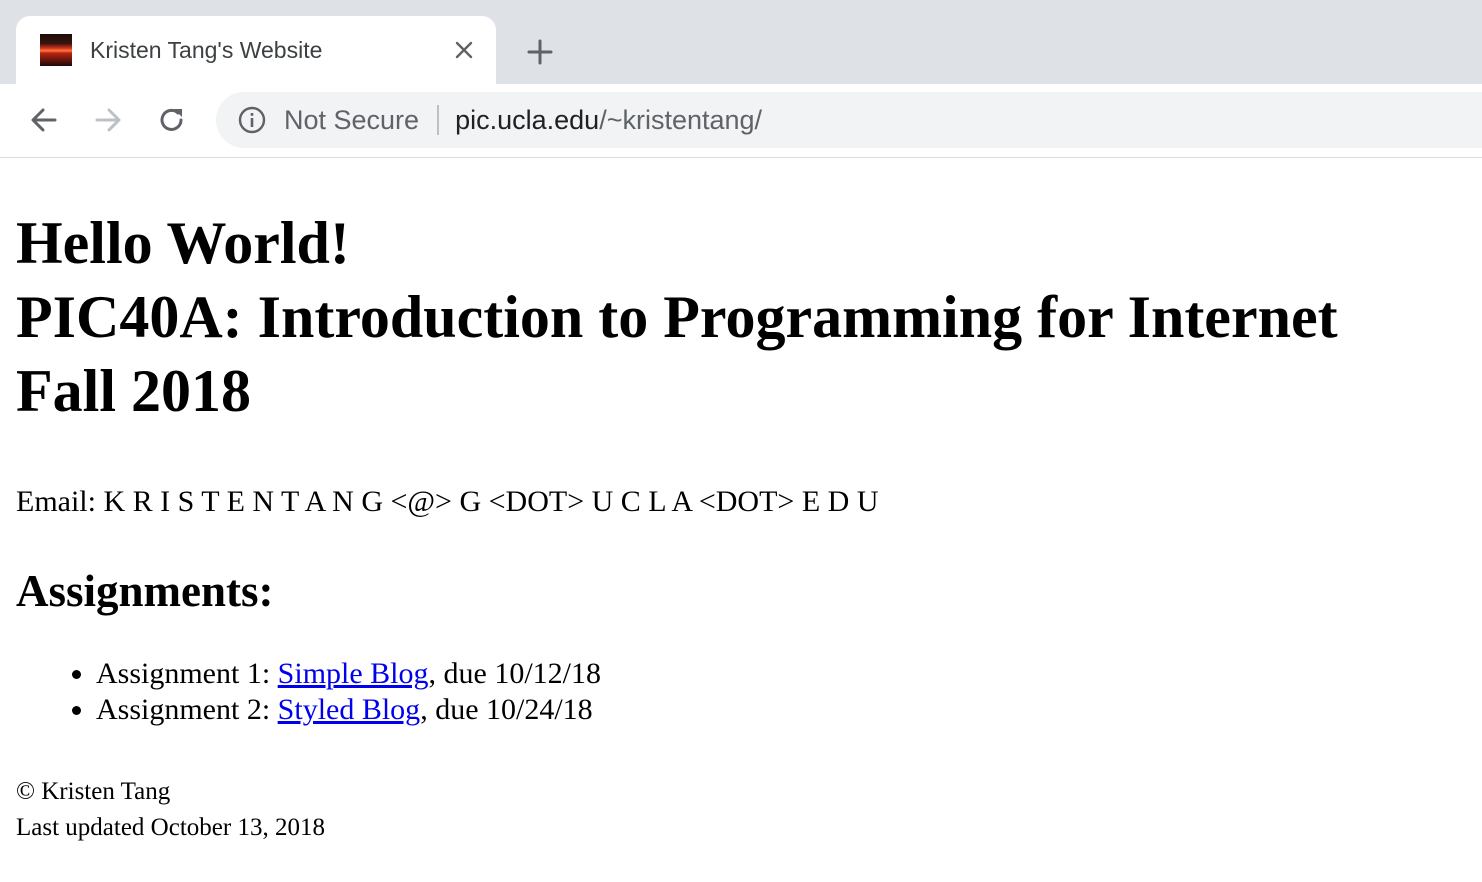 This screenshot has height=882, width=1482. What do you see at coordinates (44, 120) in the screenshot?
I see `back-arrow-icon` at bounding box center [44, 120].